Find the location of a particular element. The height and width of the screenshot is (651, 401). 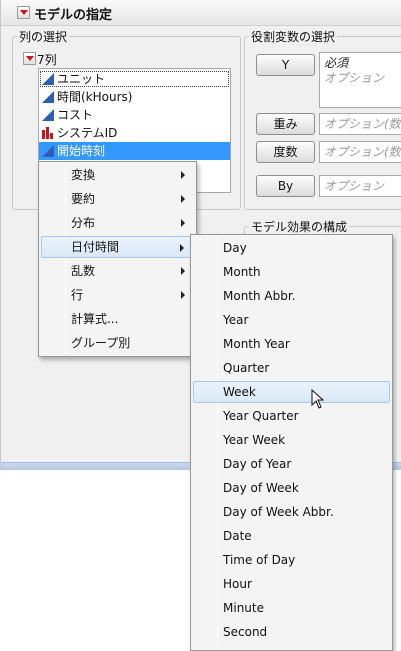

menu-item-random: 乱数 is located at coordinates (117, 271).